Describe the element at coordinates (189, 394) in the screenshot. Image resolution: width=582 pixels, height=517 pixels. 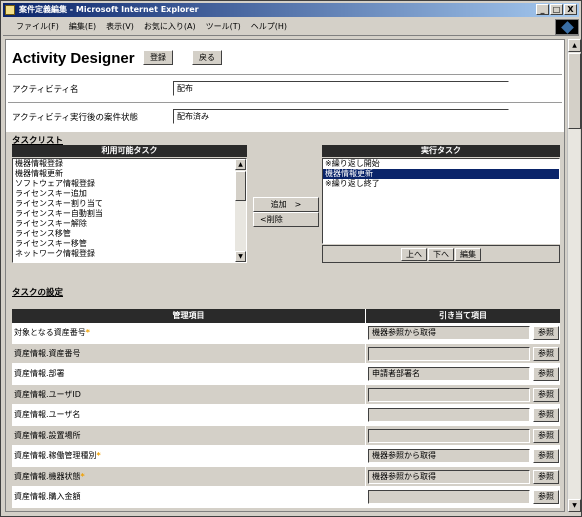
I see `item-name-cell: 資産情報.ユーザID` at that location.